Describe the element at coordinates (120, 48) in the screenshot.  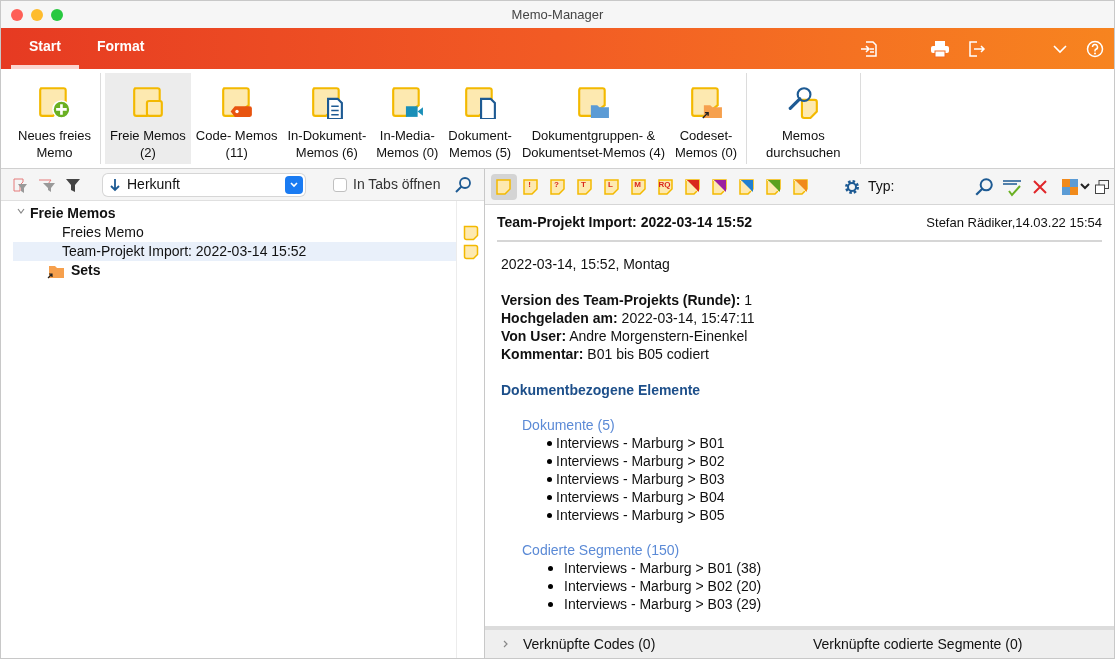
I see `ribbon-tab: Format` at that location.